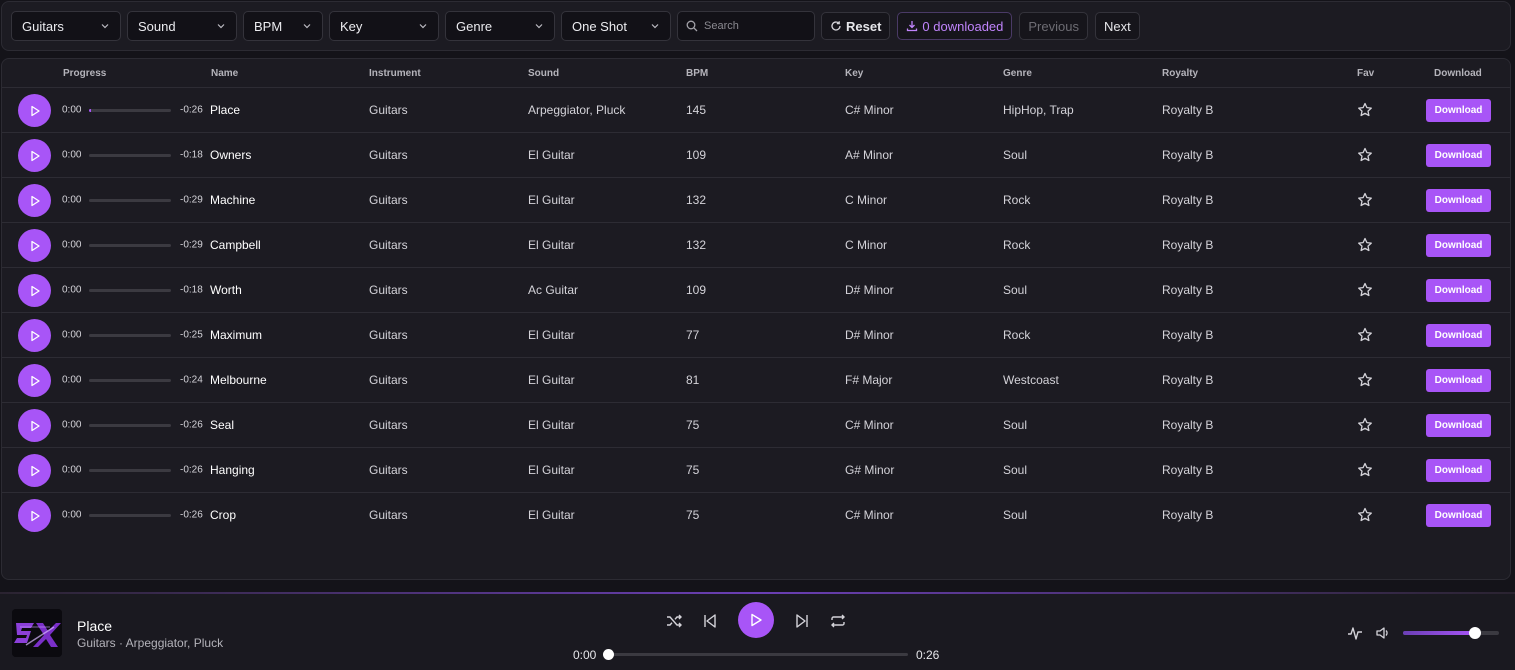 The height and width of the screenshot is (670, 1515). Describe the element at coordinates (802, 621) in the screenshot. I see `skip-forward-icon` at that location.